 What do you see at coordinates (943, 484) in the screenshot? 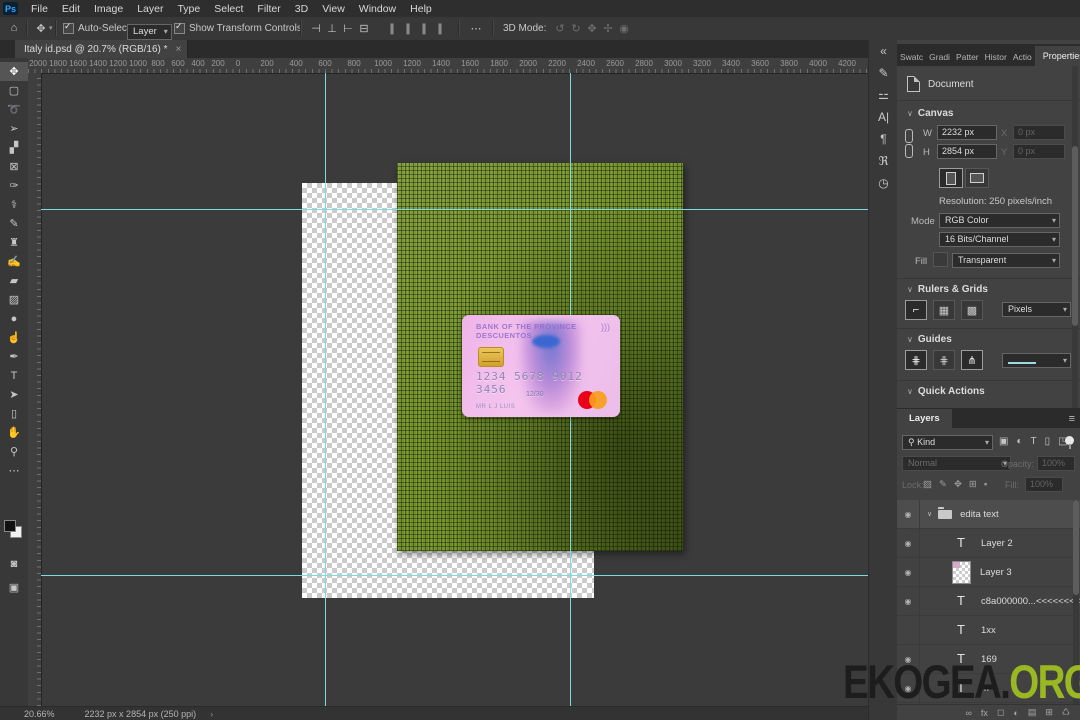
I see `lock-paint-icon: ✎` at bounding box center [943, 484].